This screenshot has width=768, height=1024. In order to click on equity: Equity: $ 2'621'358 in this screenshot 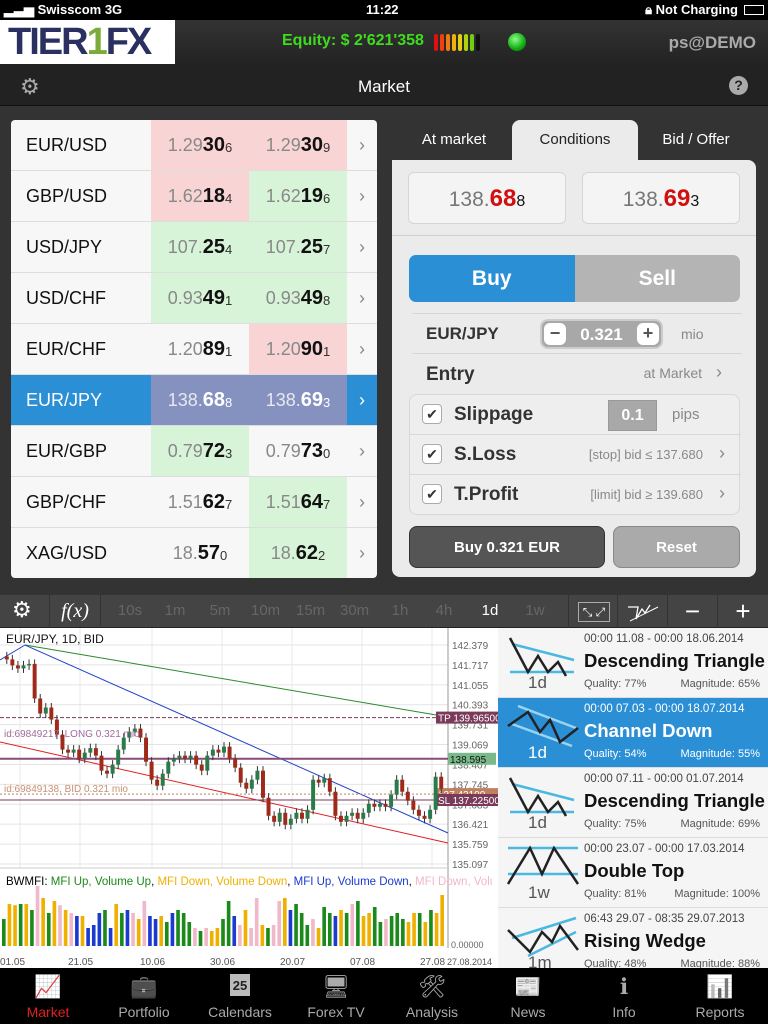, I will do `click(353, 40)`.